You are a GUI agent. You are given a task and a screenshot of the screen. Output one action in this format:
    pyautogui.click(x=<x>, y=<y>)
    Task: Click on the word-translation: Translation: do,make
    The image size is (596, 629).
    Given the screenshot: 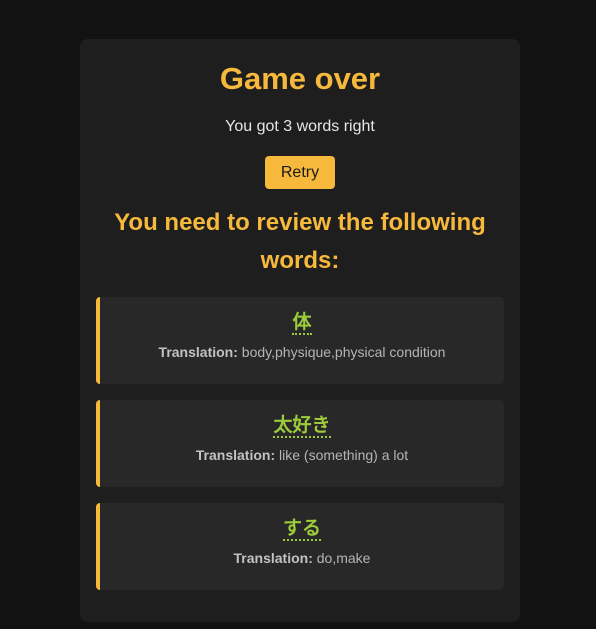 What is the action you would take?
    pyautogui.click(x=302, y=558)
    